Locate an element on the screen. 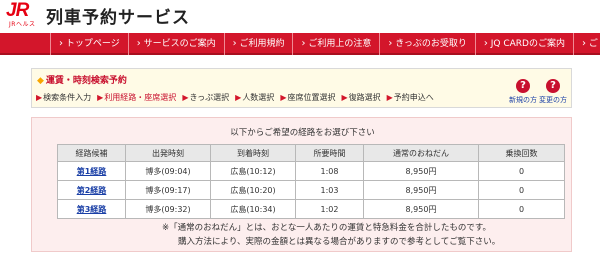 This screenshot has height=258, width=600. step-passengers: ▶人数選択 is located at coordinates (254, 97).